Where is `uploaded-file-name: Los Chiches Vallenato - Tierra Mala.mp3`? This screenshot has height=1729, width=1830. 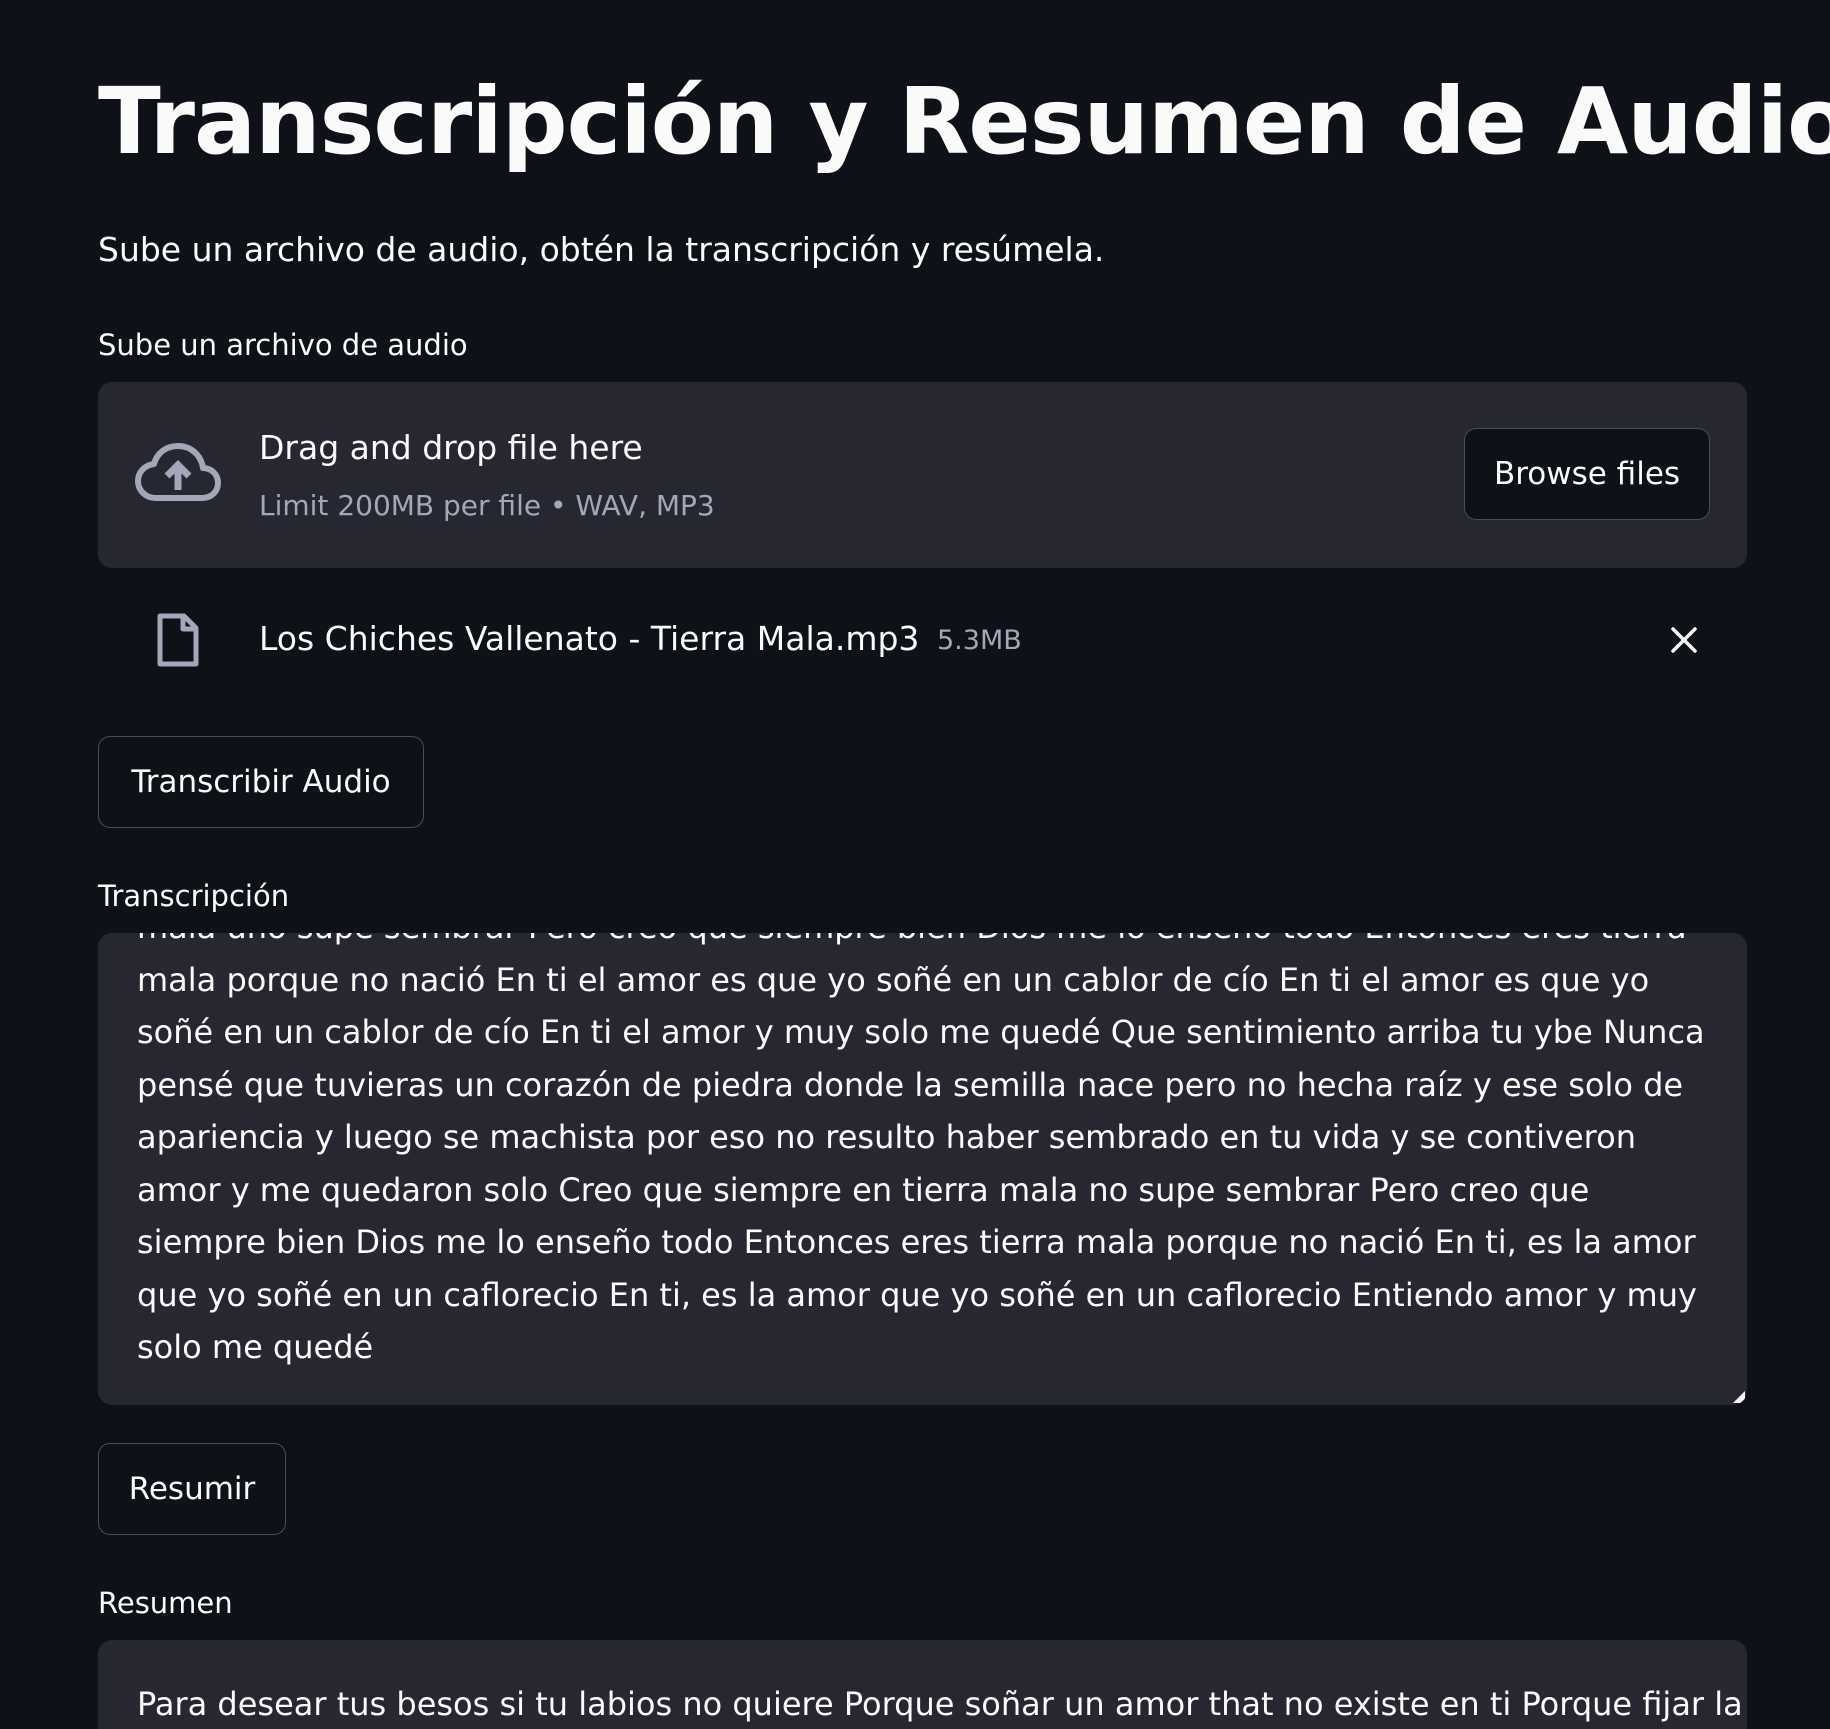 uploaded-file-name: Los Chiches Vallenato - Tierra Mala.mp3 is located at coordinates (589, 638).